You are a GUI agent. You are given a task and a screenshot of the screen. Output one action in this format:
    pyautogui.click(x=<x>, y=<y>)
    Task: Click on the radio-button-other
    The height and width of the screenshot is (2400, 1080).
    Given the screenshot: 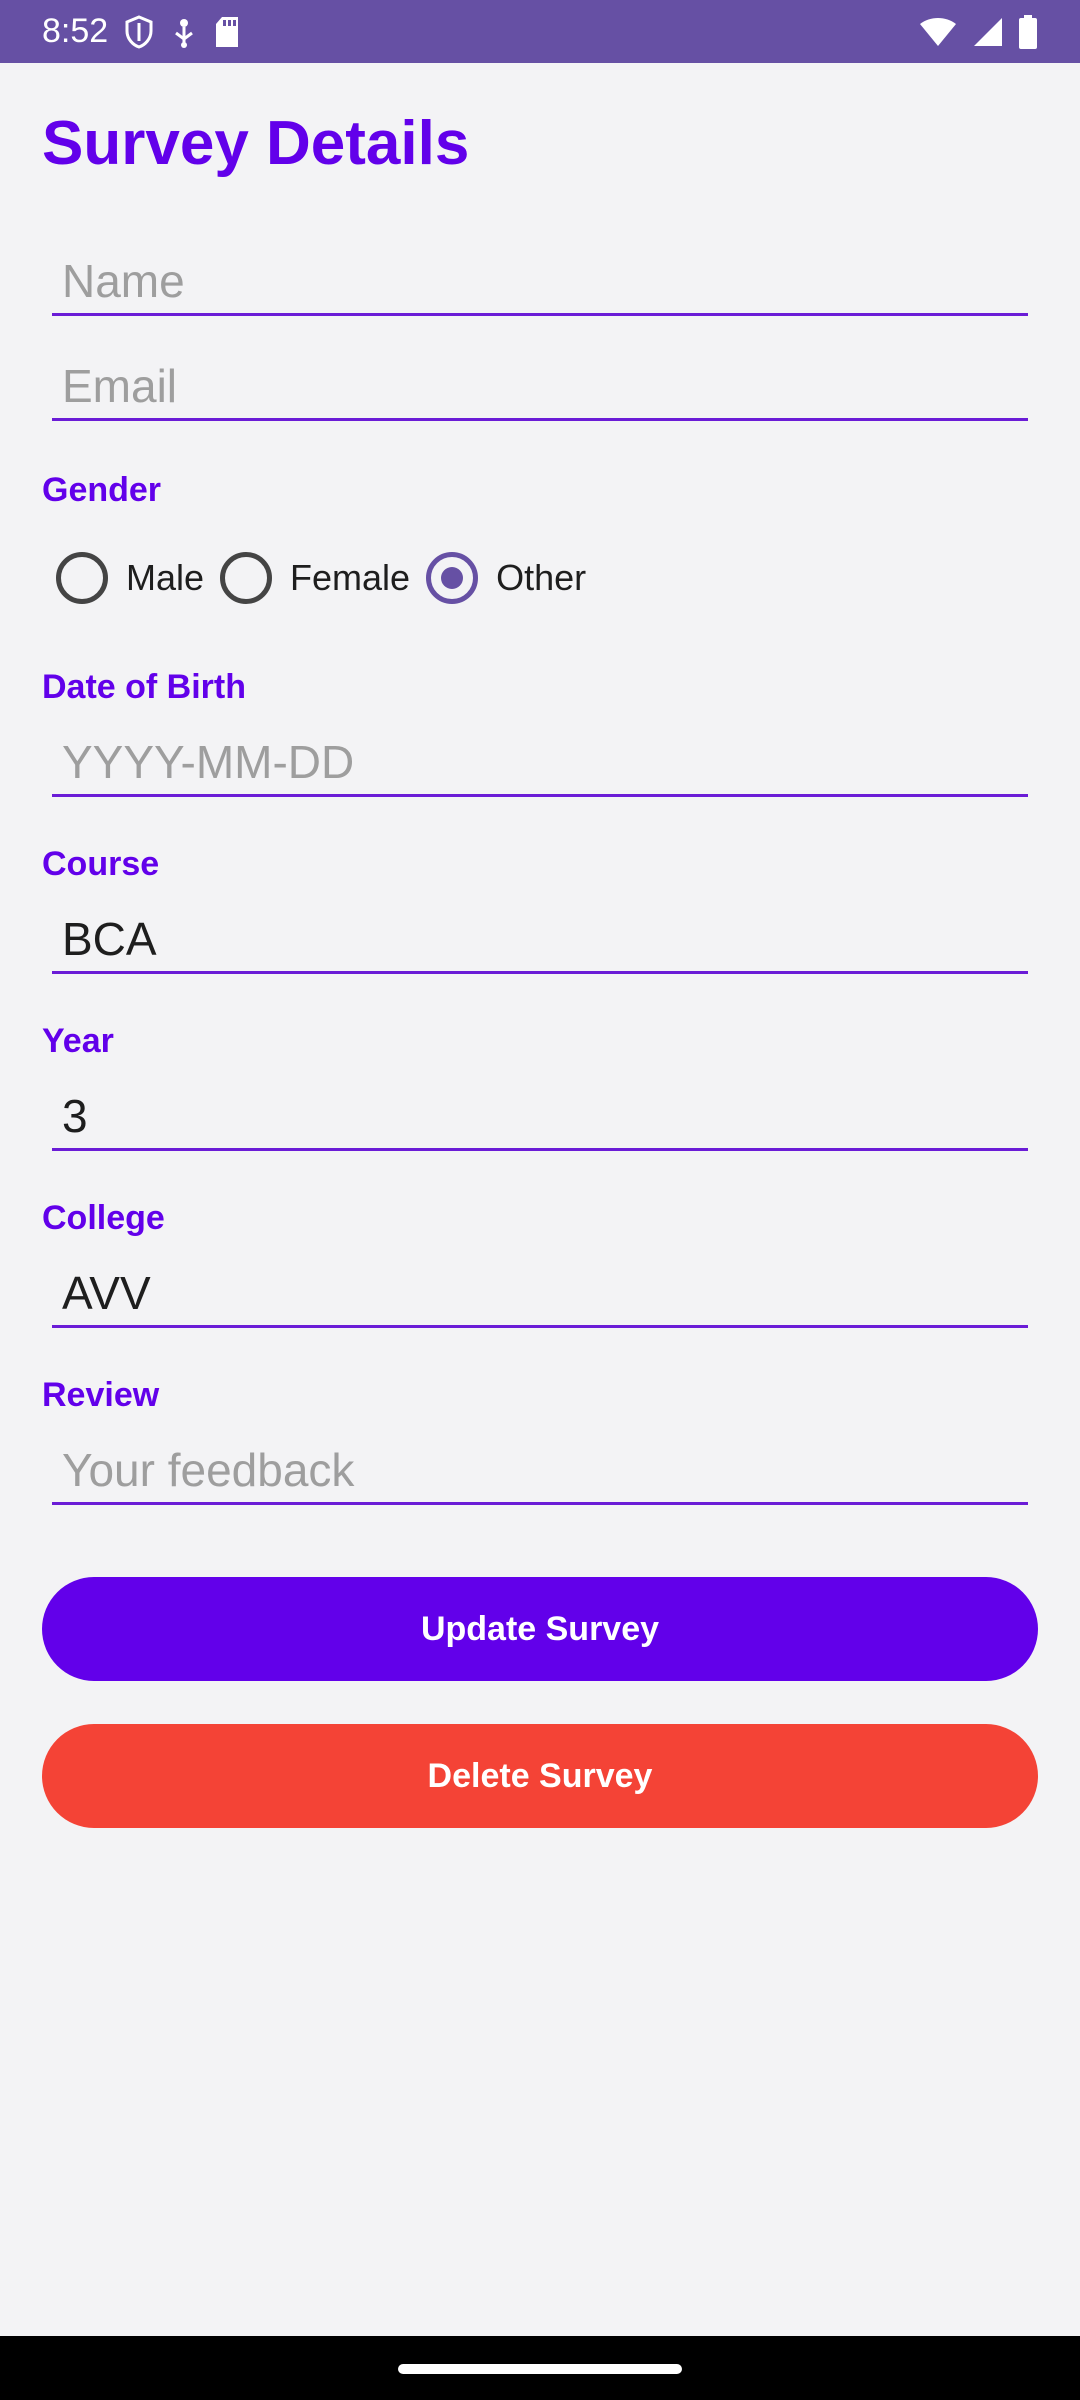 What is the action you would take?
    pyautogui.click(x=452, y=578)
    